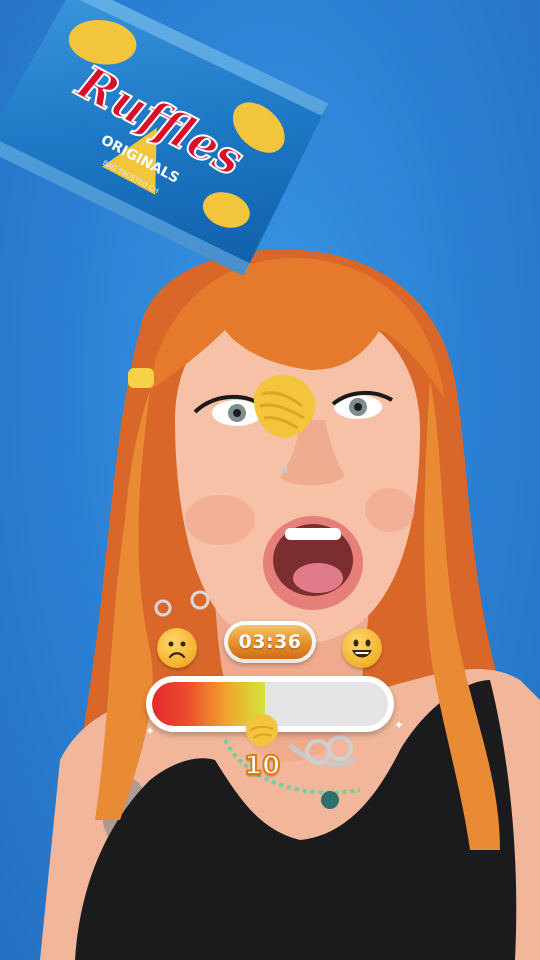  What do you see at coordinates (177, 648) in the screenshot?
I see `sad-face-icon` at bounding box center [177, 648].